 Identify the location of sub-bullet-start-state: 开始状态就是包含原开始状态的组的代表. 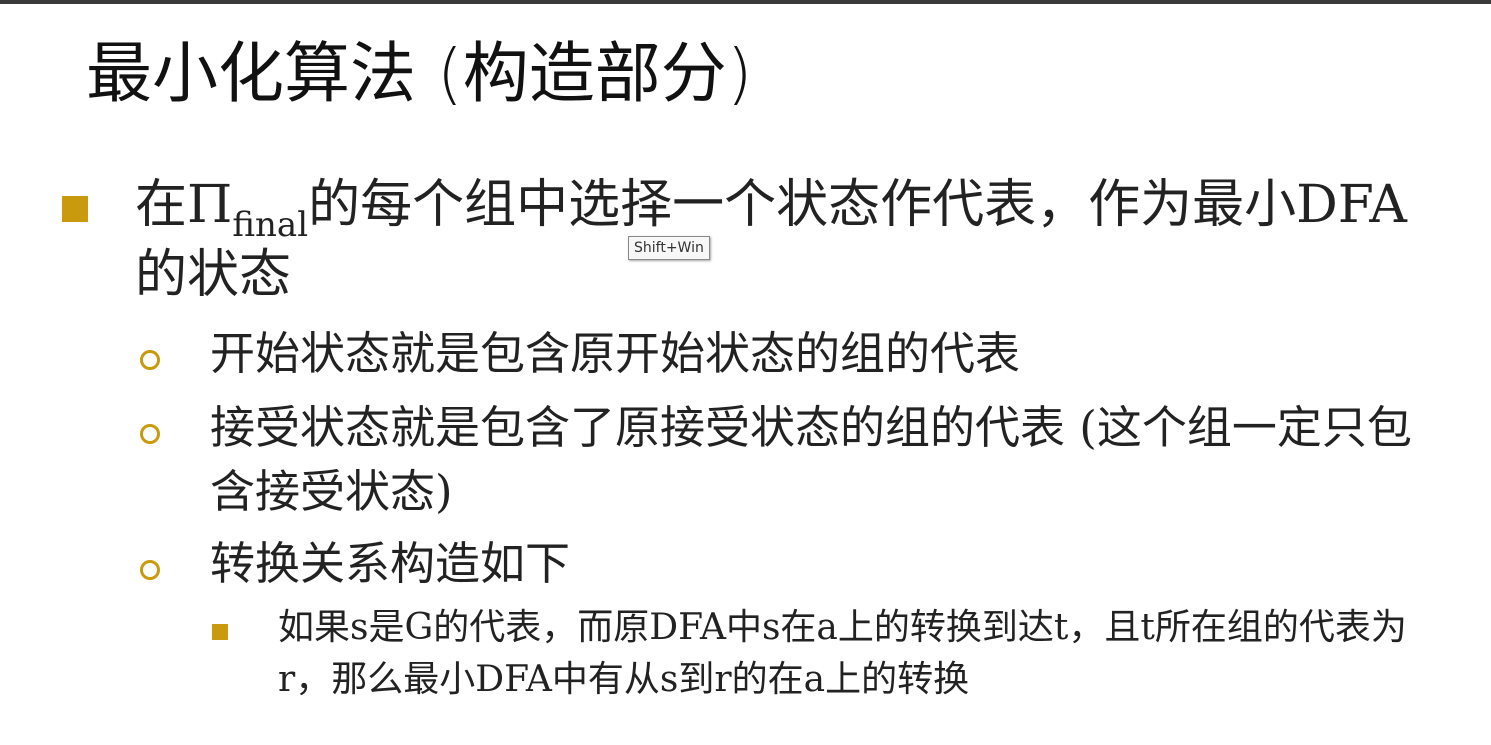
(615, 353).